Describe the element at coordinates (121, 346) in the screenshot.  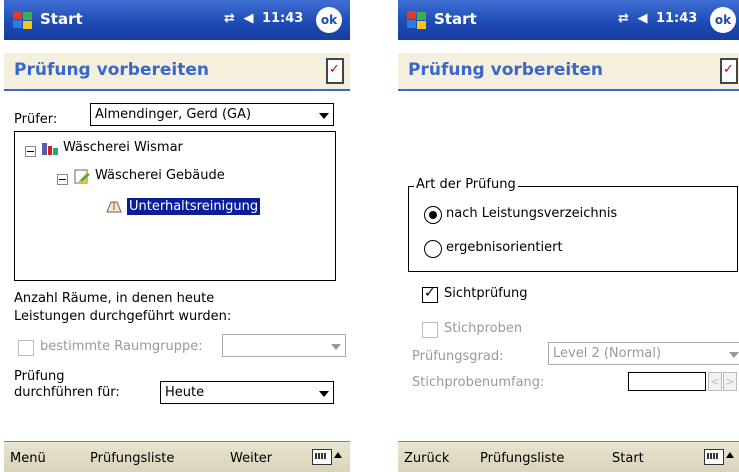
I see `raumgruppe-label: bestimmte Raumgruppe:` at that location.